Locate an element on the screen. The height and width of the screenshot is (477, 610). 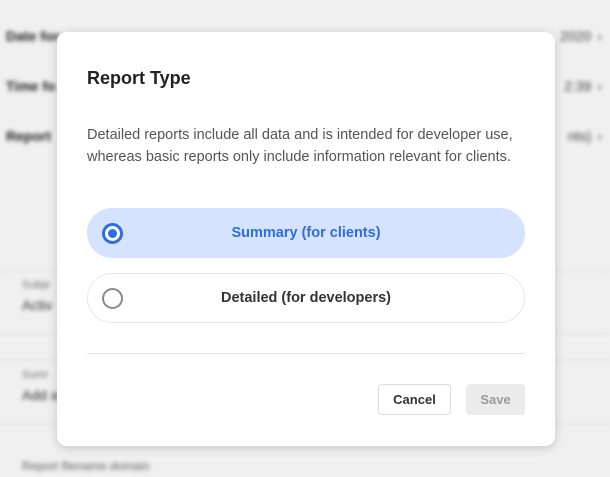
cancel-button: Cancel is located at coordinates (414, 399).